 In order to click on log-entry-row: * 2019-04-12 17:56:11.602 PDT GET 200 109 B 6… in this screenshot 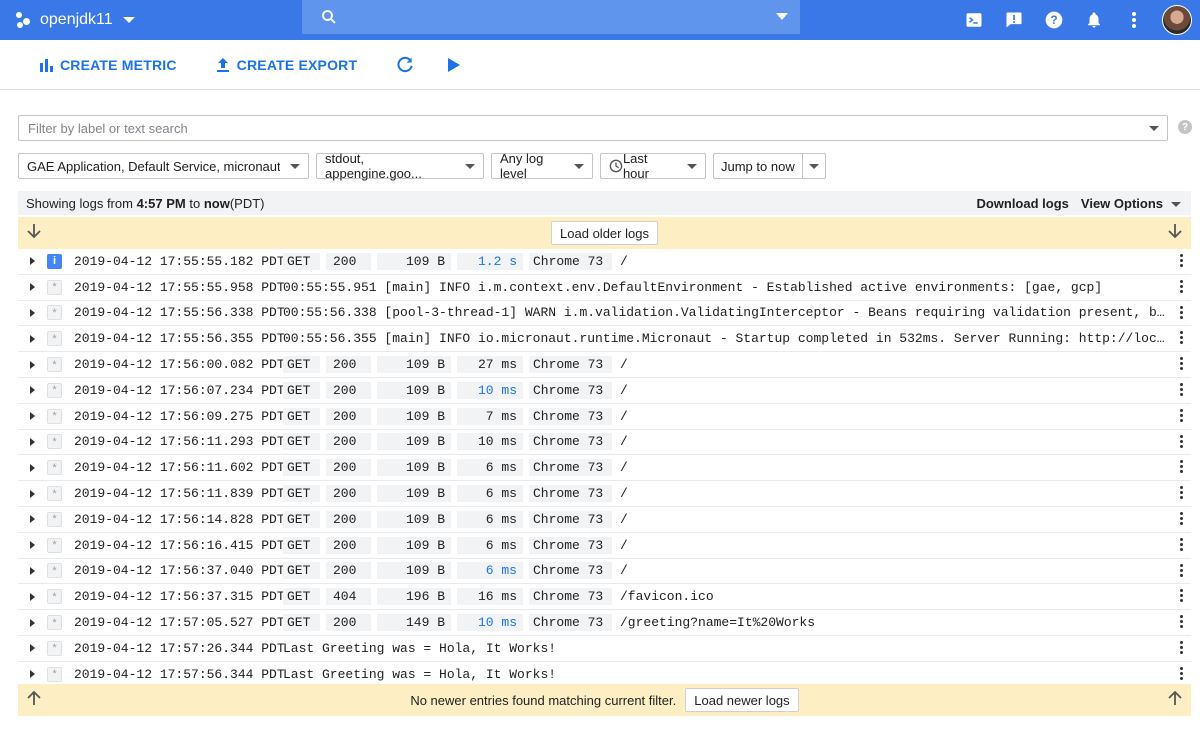, I will do `click(604, 468)`.